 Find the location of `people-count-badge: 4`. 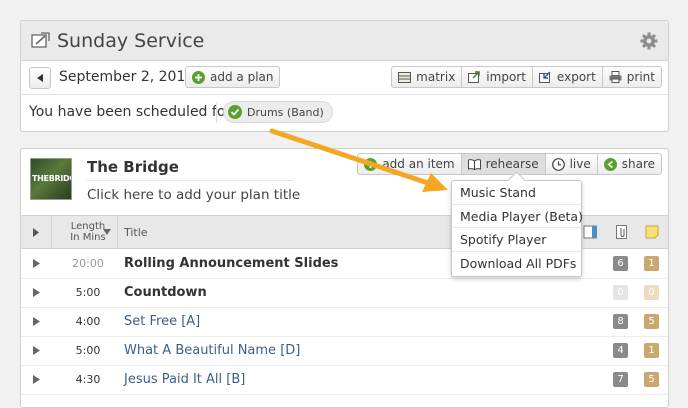

people-count-badge: 4 is located at coordinates (620, 350).